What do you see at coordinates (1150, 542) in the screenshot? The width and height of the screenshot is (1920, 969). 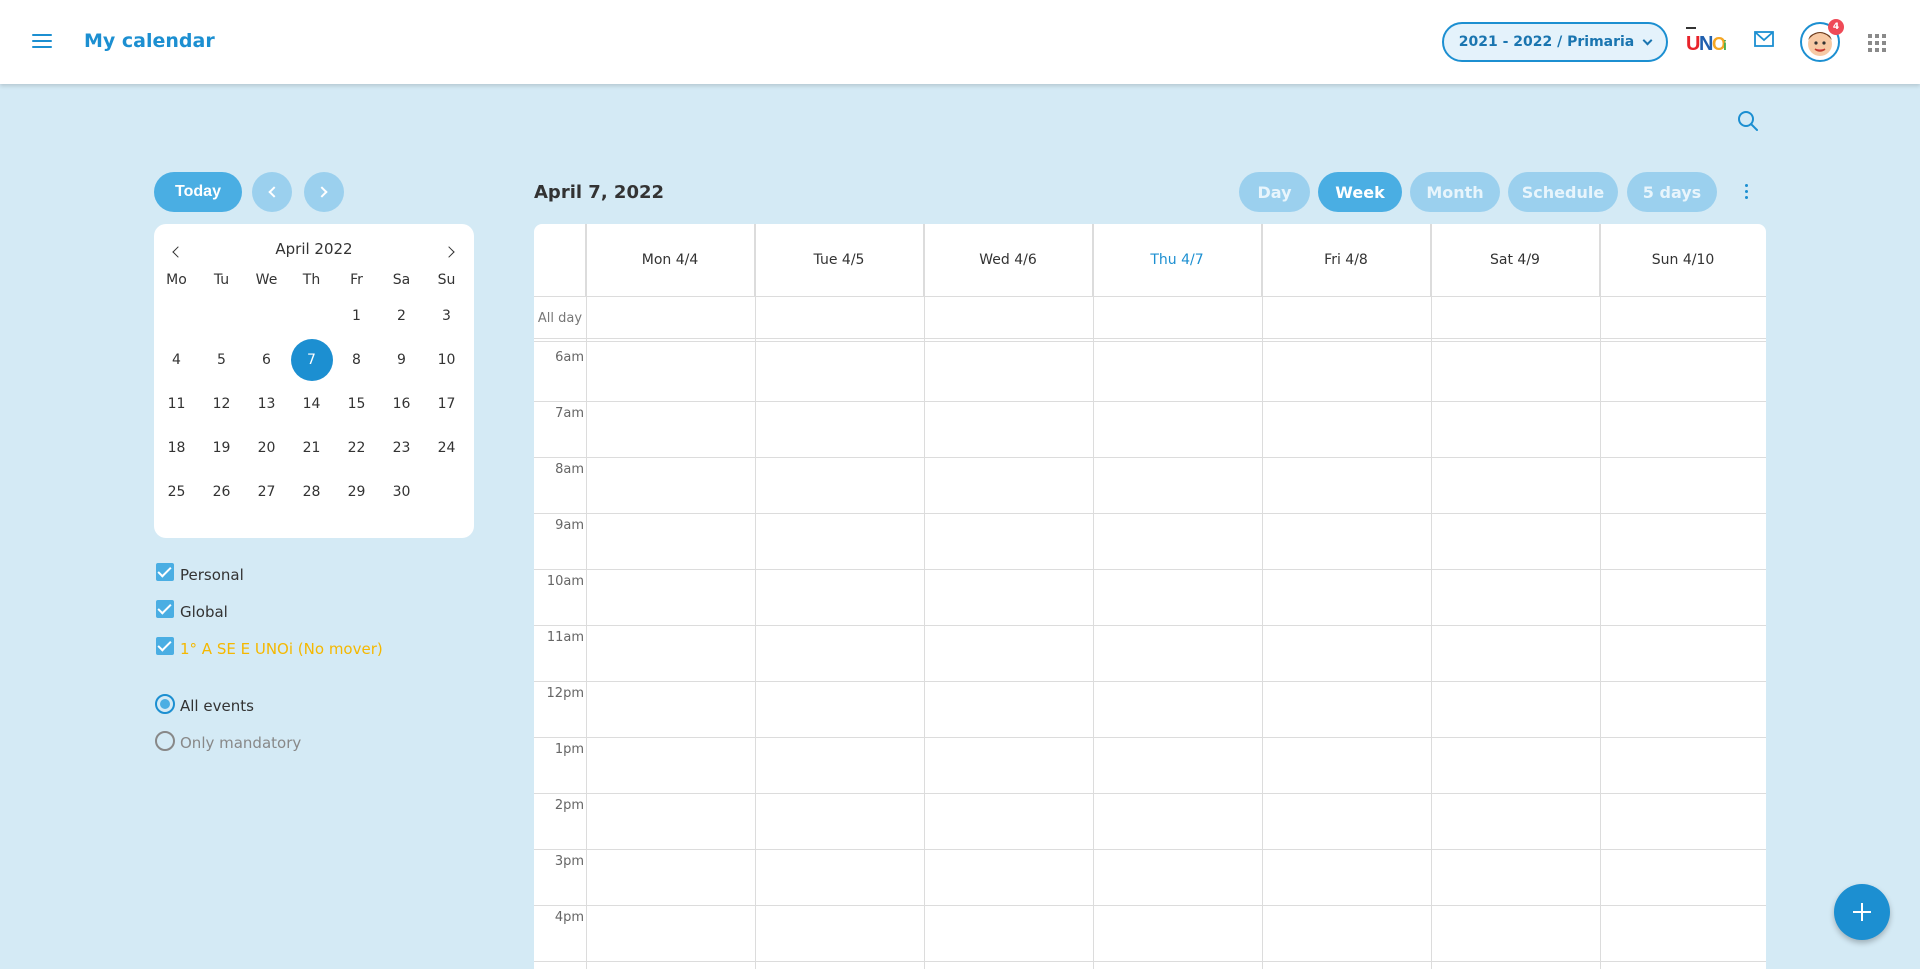 I see `hour-row: 9am` at bounding box center [1150, 542].